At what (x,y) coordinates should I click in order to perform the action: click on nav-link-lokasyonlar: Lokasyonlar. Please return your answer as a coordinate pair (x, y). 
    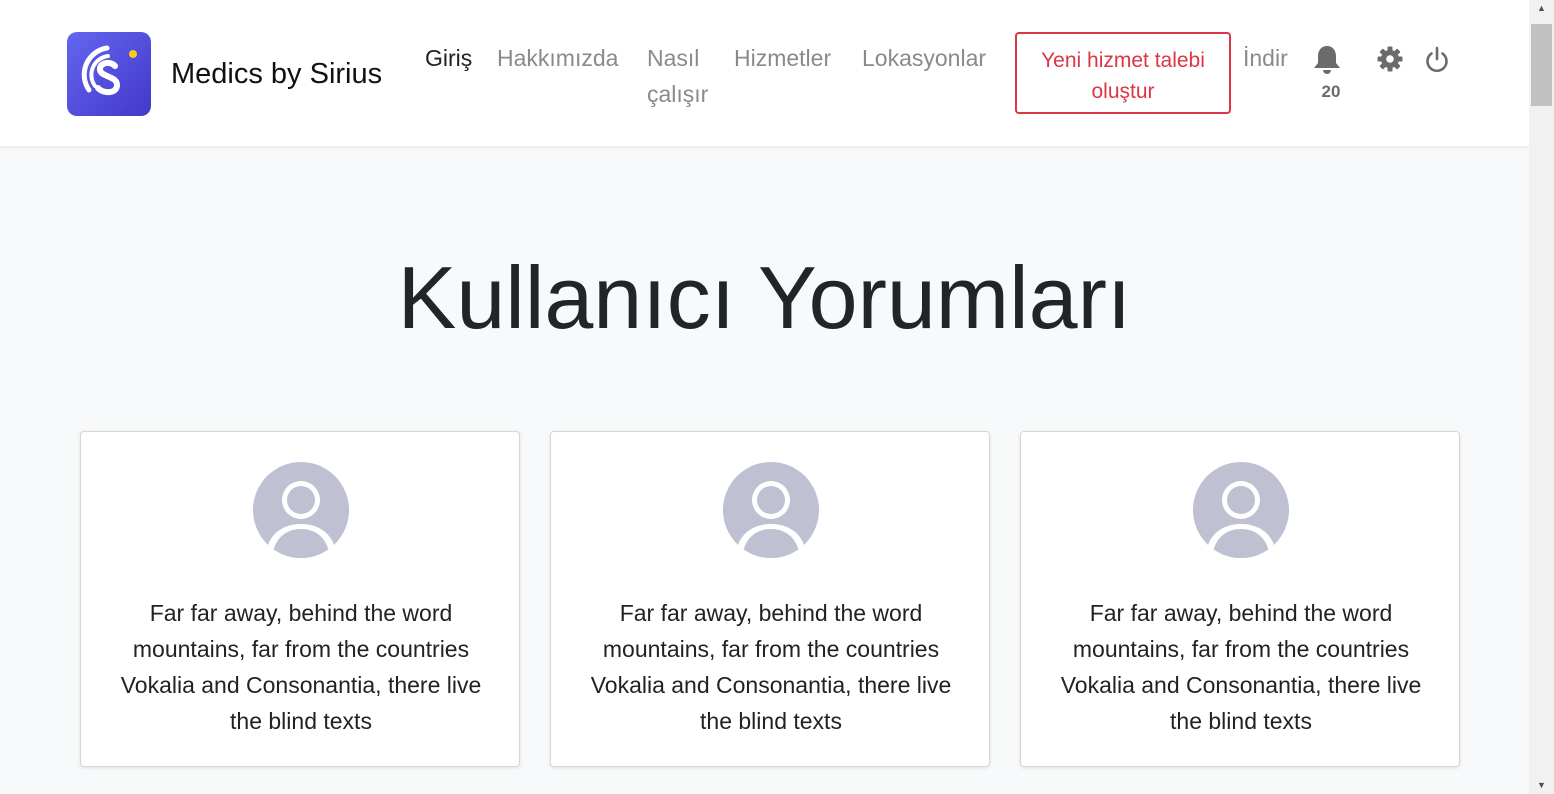
    Looking at the image, I should click on (924, 58).